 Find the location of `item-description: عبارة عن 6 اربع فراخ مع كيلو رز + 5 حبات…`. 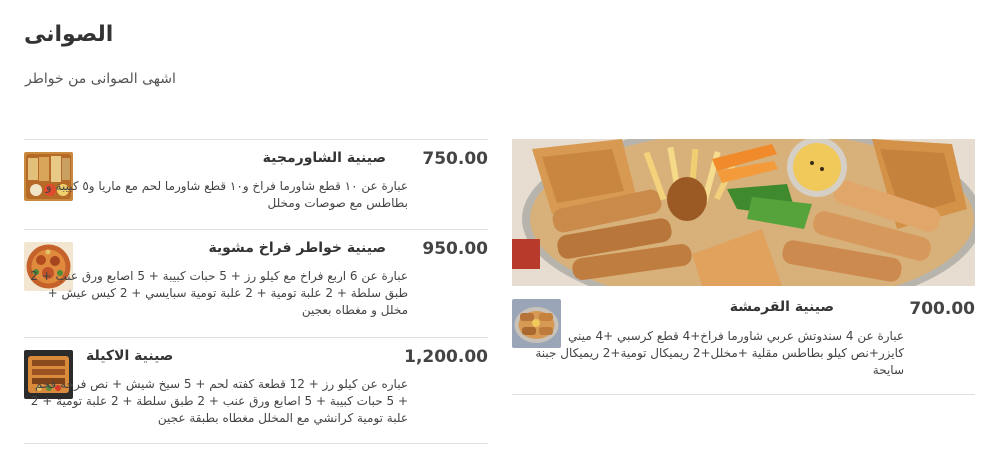

item-description: عبارة عن 6 اربع فراخ مع كيلو رز + 5 حبات… is located at coordinates (219, 293).